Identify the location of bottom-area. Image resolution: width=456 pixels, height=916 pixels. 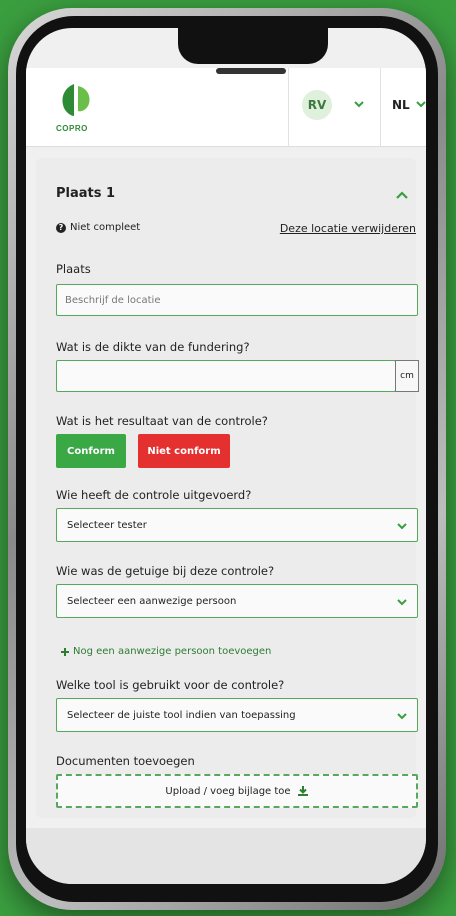
(226, 856).